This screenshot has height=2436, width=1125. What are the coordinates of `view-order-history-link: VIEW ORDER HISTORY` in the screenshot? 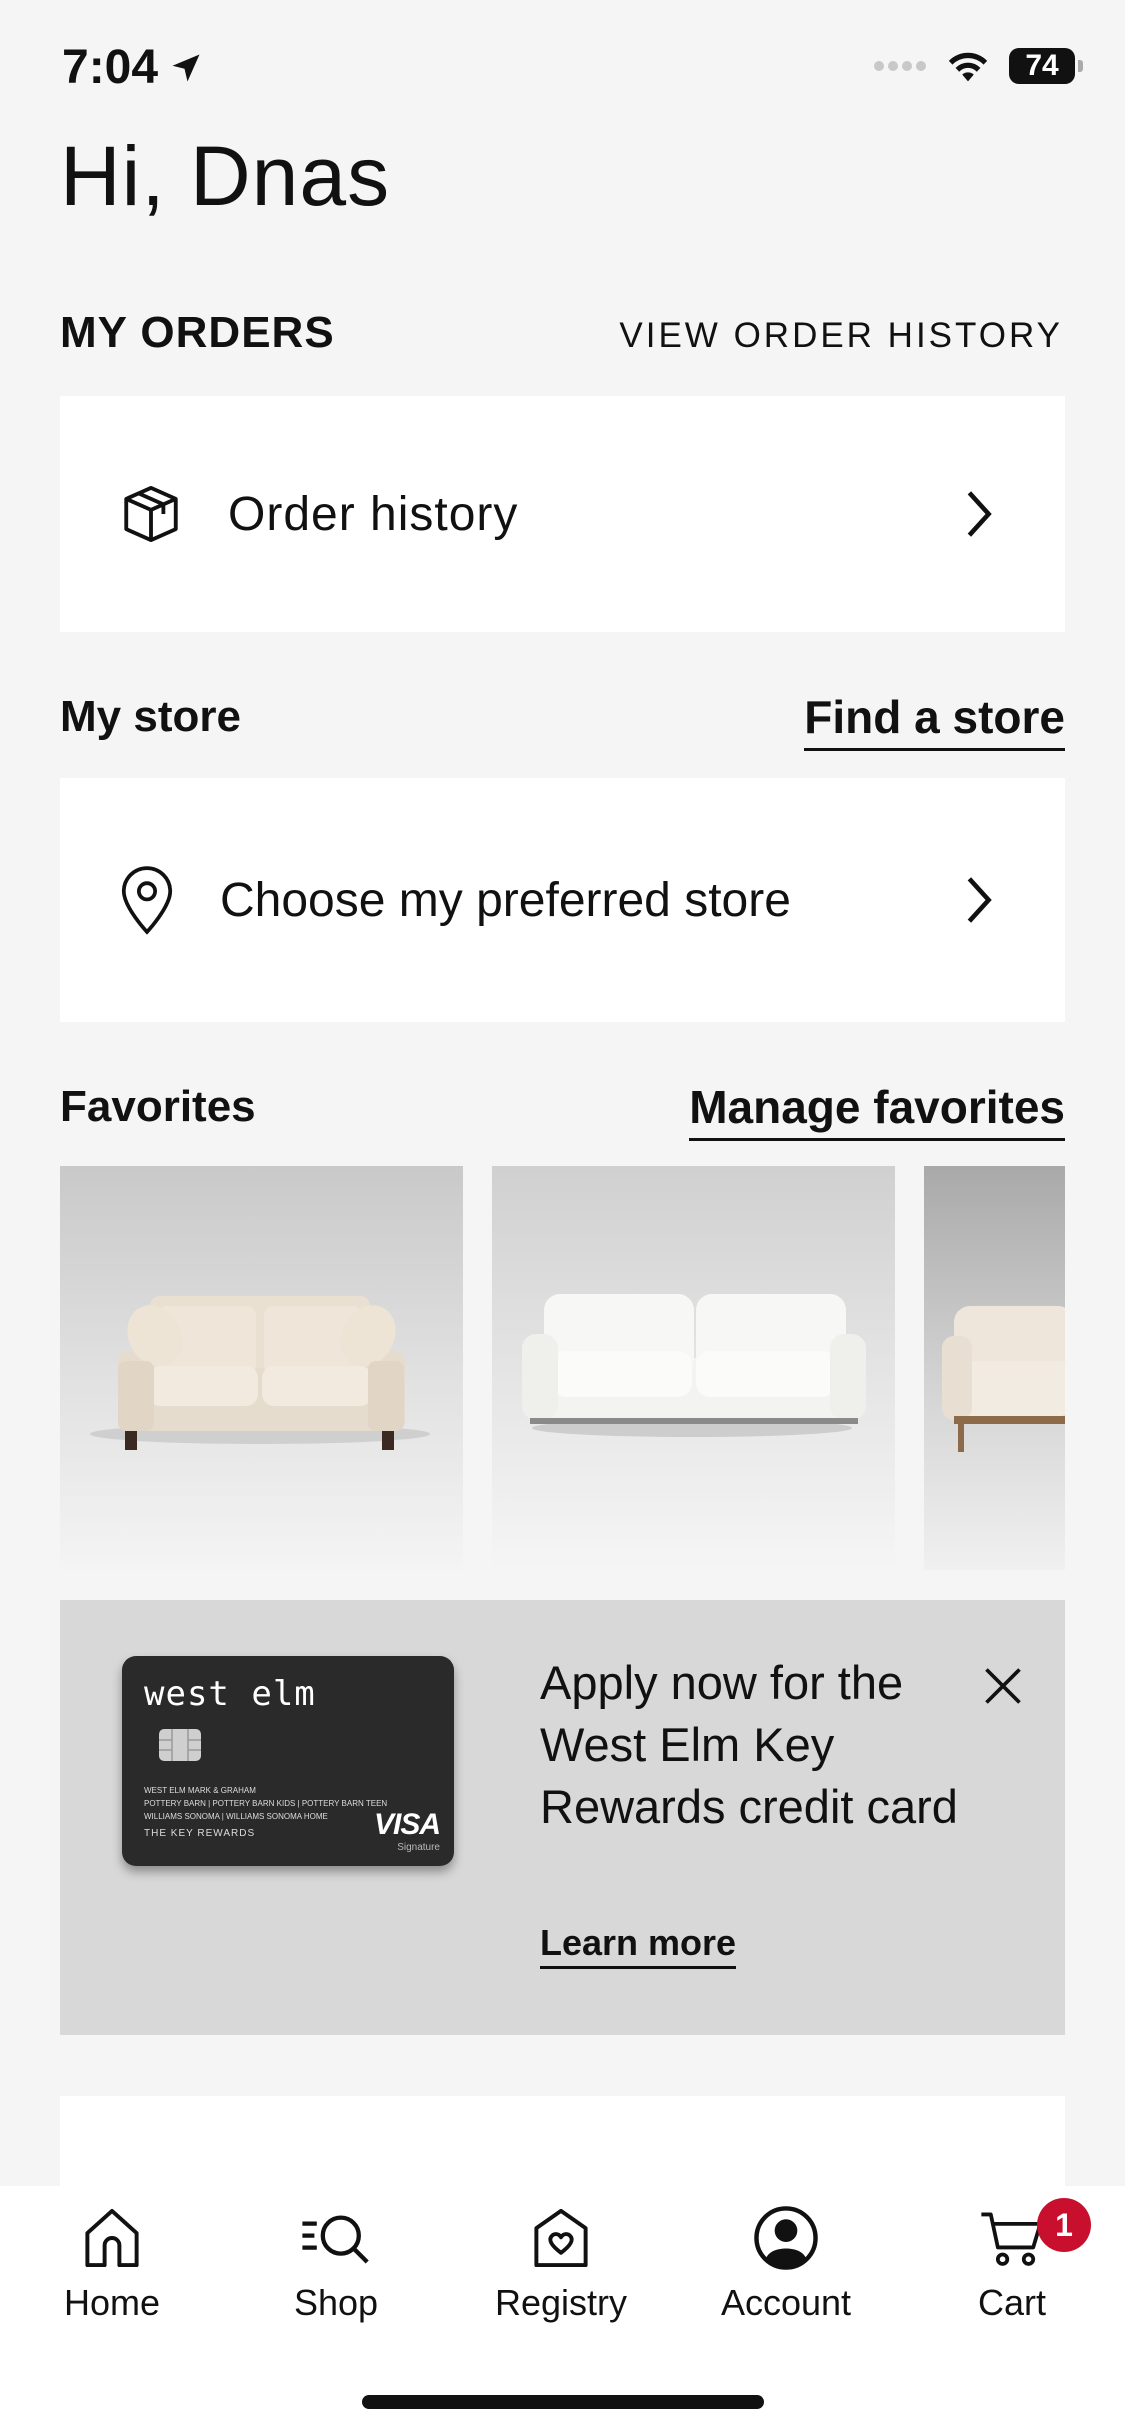 It's located at (841, 336).